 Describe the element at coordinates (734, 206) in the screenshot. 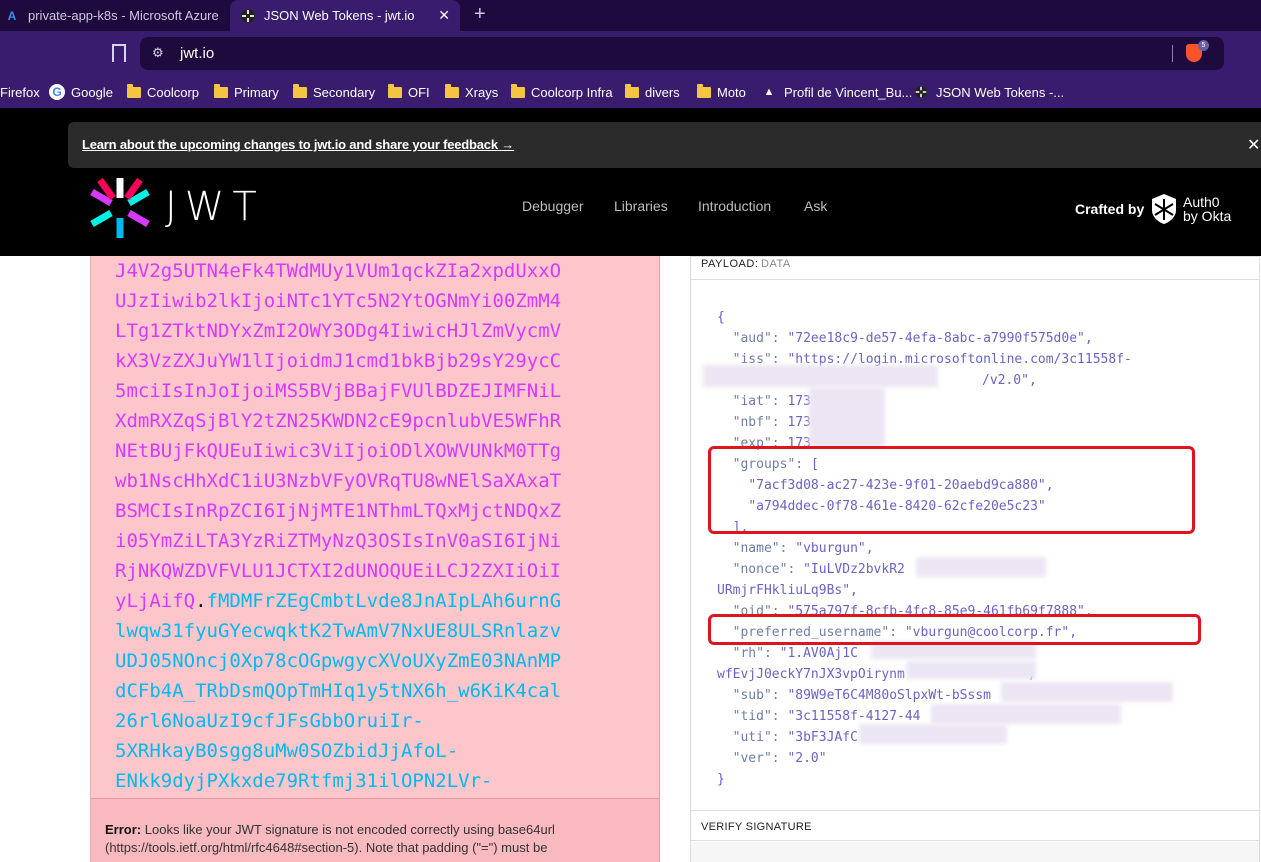

I see `nav-introduction: Introduction` at that location.